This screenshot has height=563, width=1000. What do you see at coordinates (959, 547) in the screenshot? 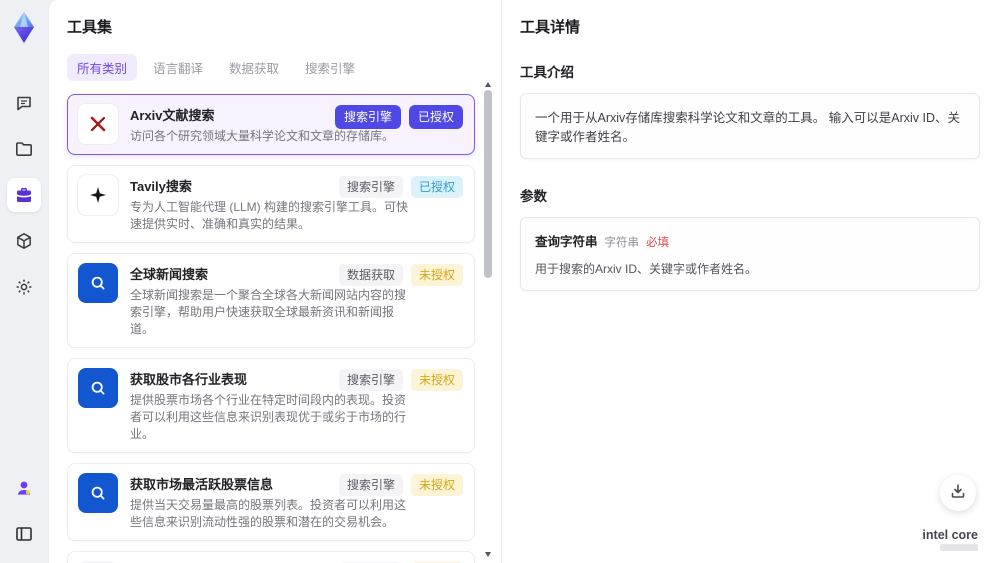
I see `brand-ultra-mark` at bounding box center [959, 547].